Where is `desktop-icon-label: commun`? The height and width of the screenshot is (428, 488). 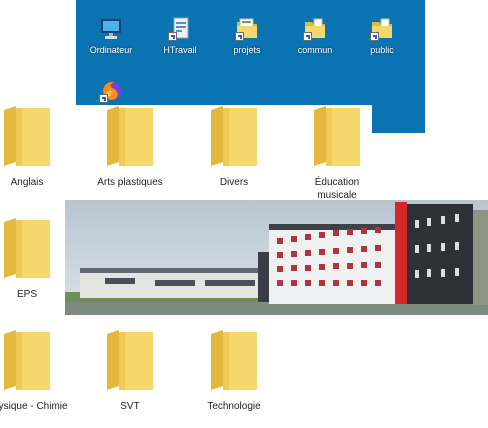 desktop-icon-label: commun is located at coordinates (315, 50).